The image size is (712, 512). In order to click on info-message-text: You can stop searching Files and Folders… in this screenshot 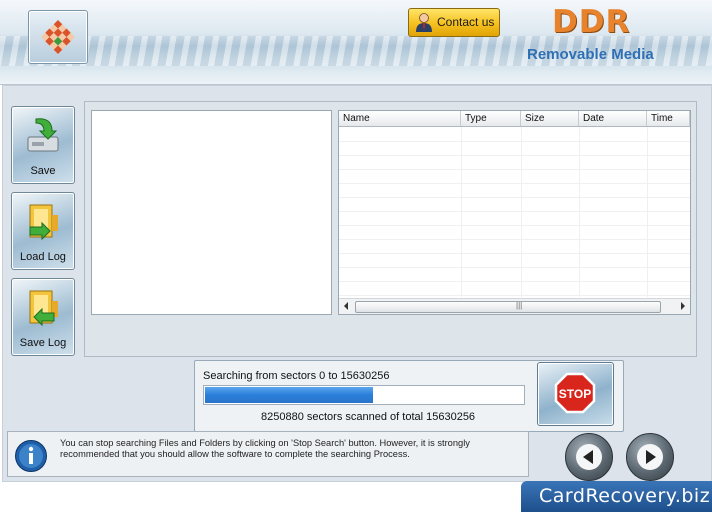, I will do `click(265, 448)`.